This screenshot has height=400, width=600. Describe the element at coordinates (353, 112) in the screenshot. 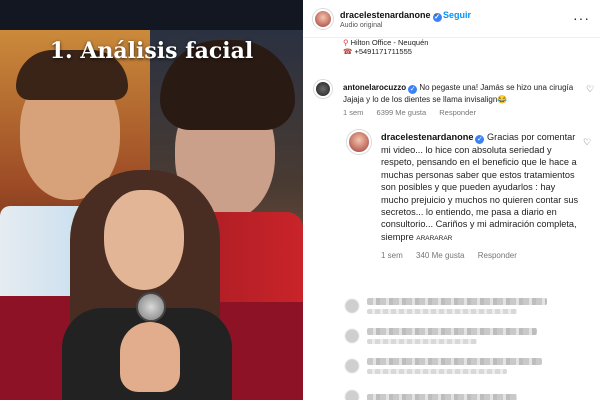

I see `comment-time: 1 sem` at that location.